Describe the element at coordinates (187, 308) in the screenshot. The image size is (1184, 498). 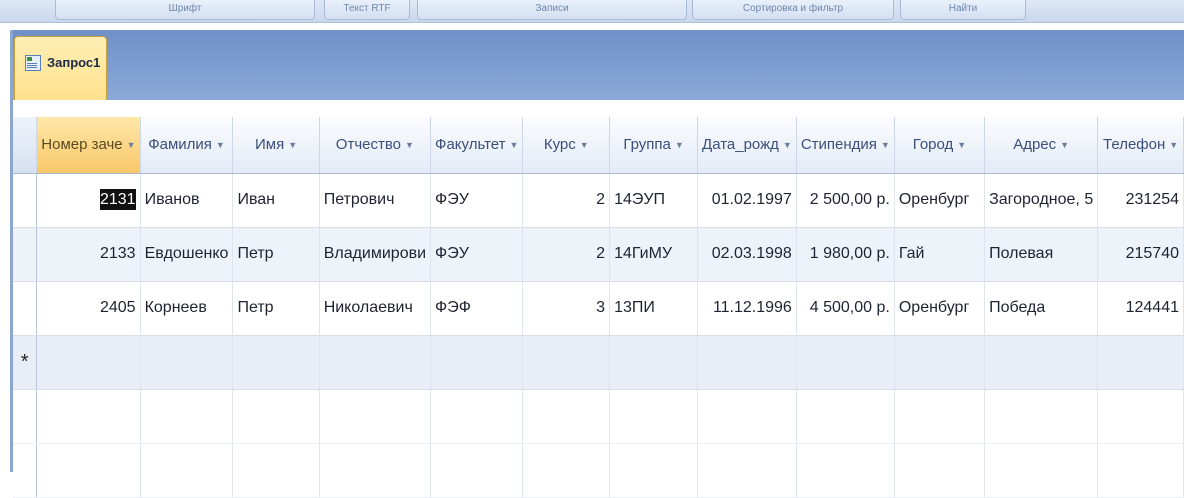
I see `table-cell: Корнеев` at that location.